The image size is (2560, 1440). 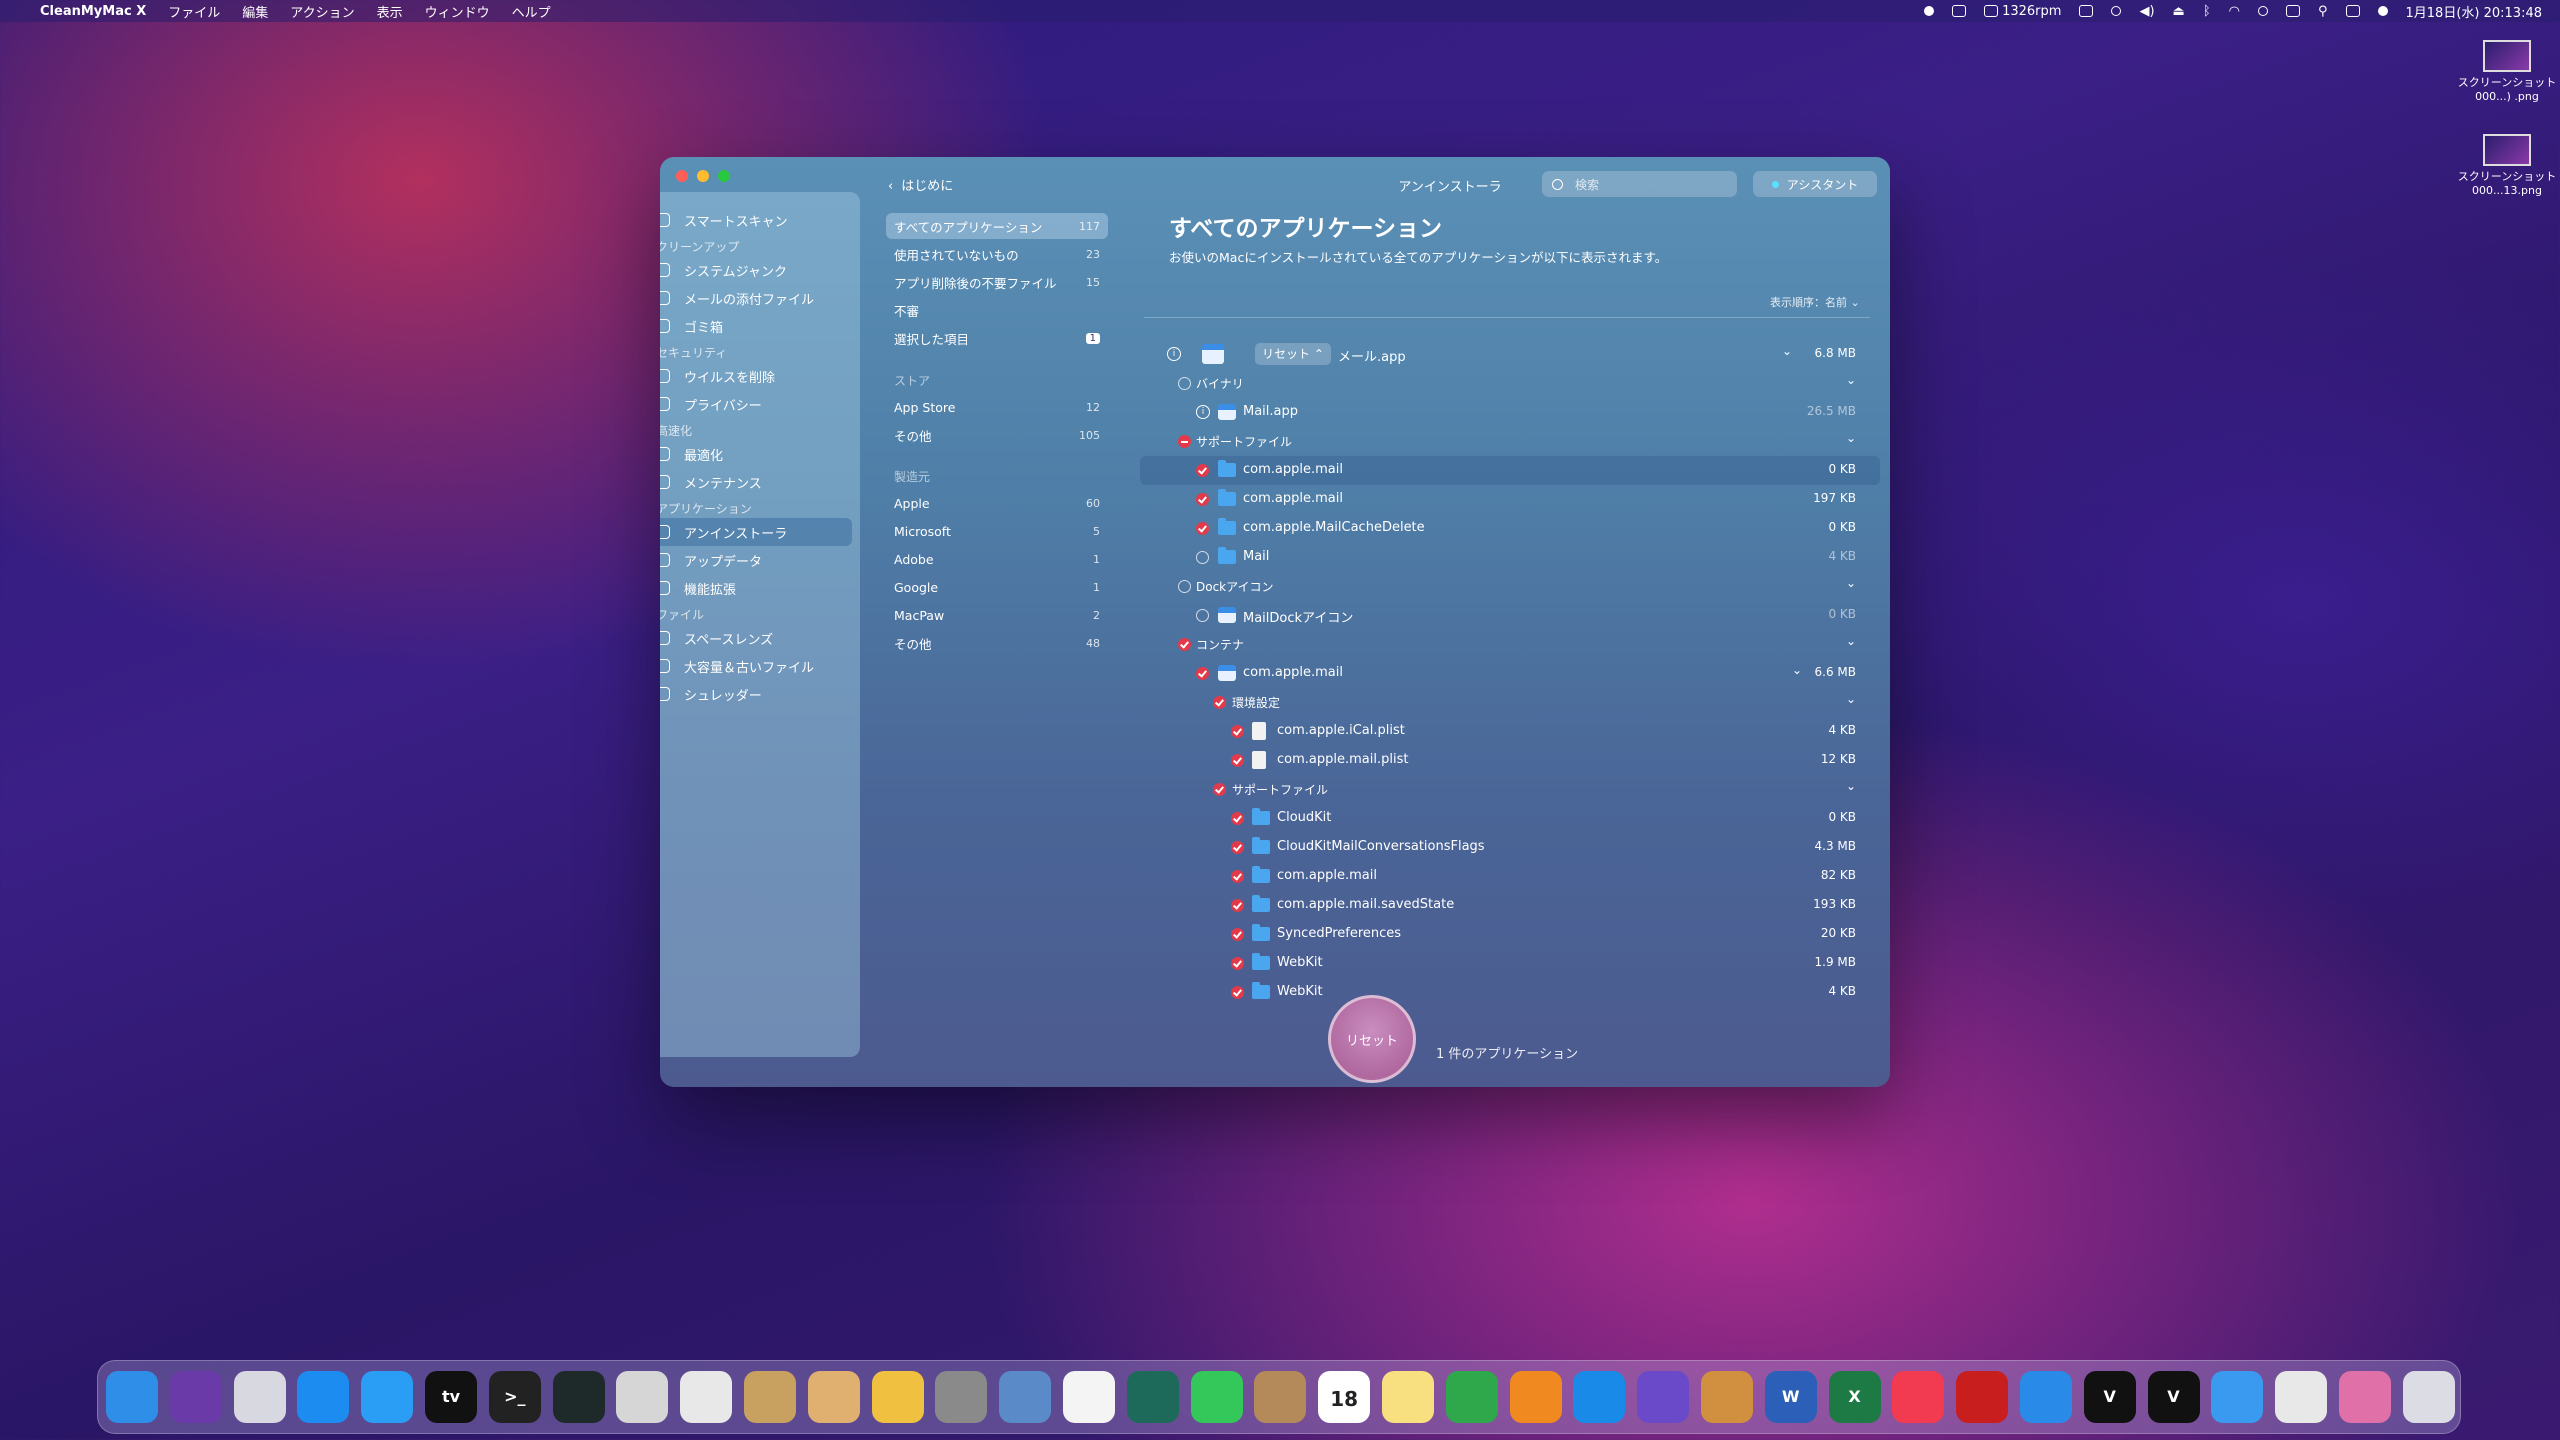 I want to click on file-row: com.apple.iCal.plist 4 KB, so click(x=1510, y=731).